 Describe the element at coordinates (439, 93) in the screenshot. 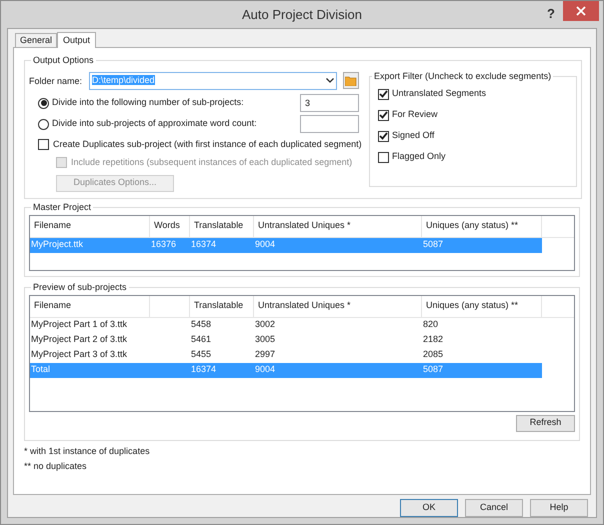

I see `checkbox-label: Untranslated Segments` at that location.